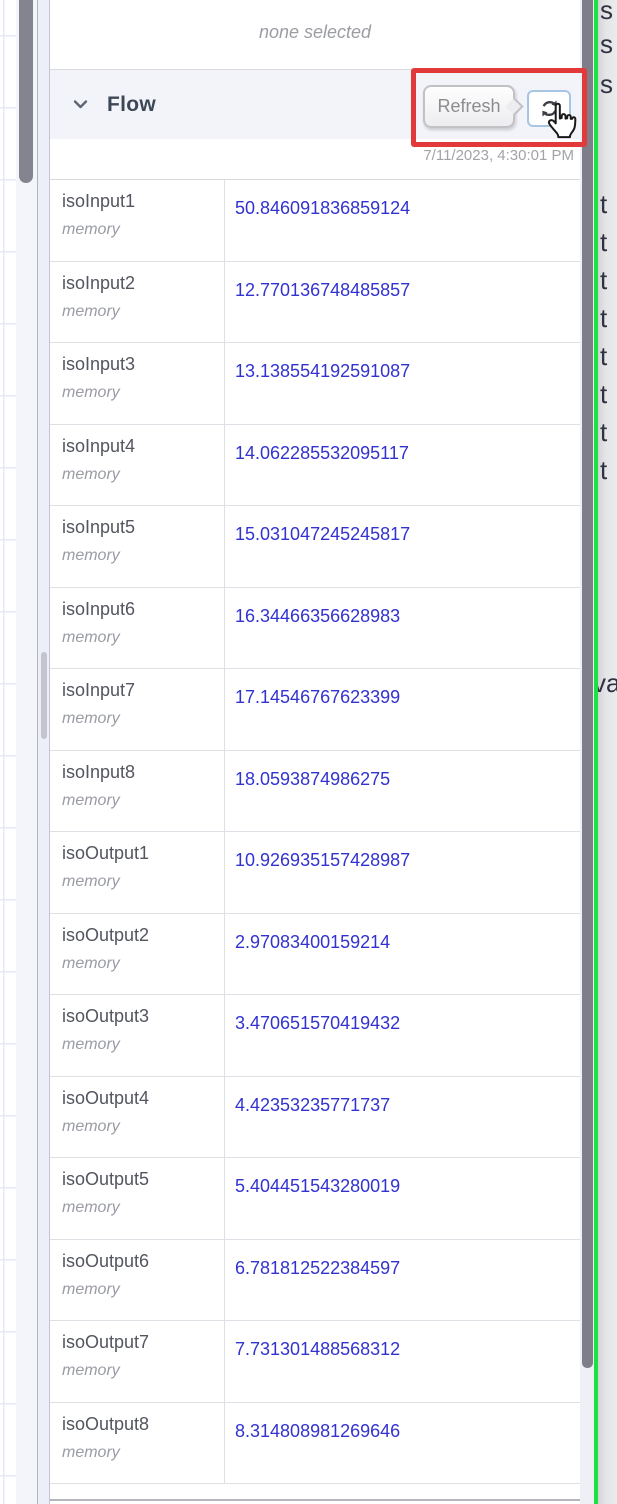 The width and height of the screenshot is (617, 1504). Describe the element at coordinates (313, 941) in the screenshot. I see `context-value: 2.97083400159214` at that location.